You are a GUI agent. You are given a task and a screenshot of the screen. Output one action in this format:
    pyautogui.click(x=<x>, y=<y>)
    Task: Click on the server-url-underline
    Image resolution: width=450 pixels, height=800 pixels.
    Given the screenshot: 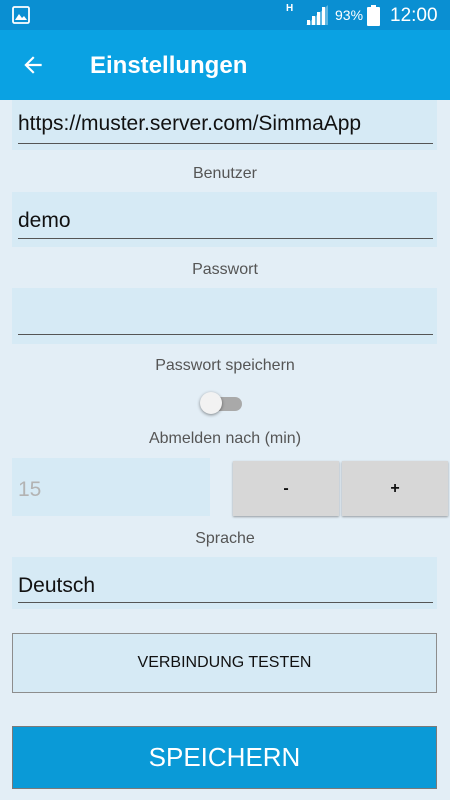 What is the action you would take?
    pyautogui.click(x=225, y=143)
    